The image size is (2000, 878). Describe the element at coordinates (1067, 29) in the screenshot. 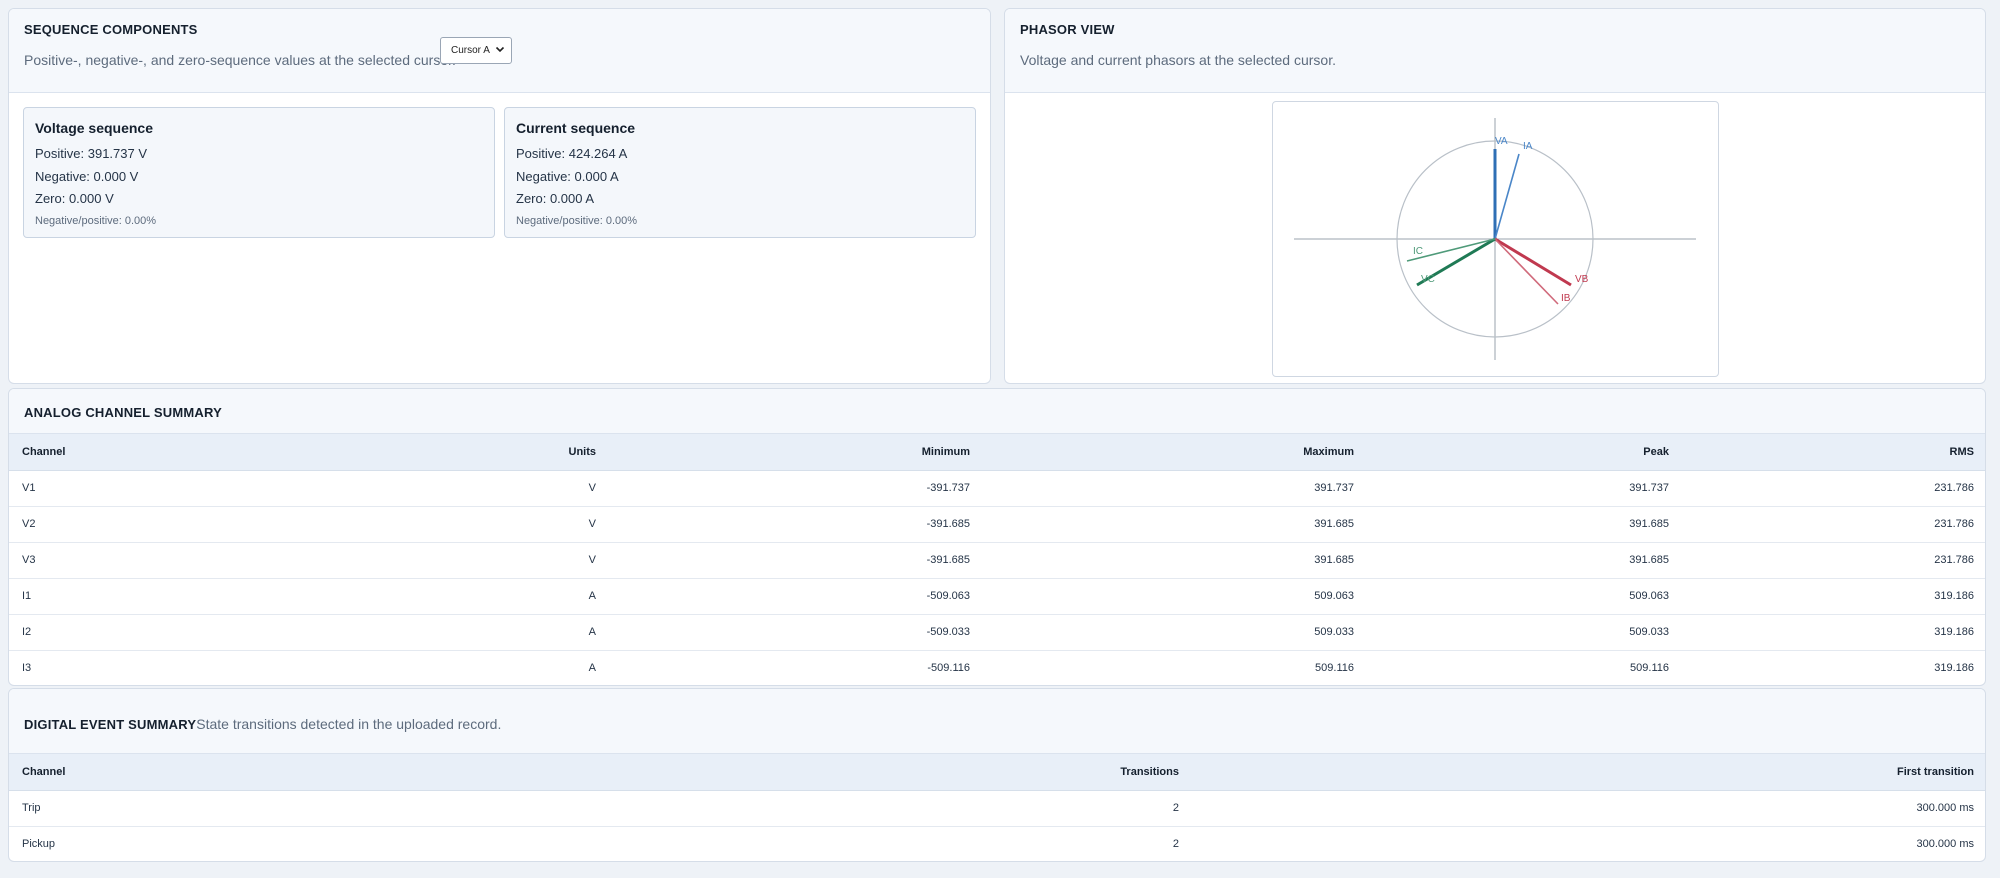

I see `phasor-panel-title: PHASOR VIEW` at that location.